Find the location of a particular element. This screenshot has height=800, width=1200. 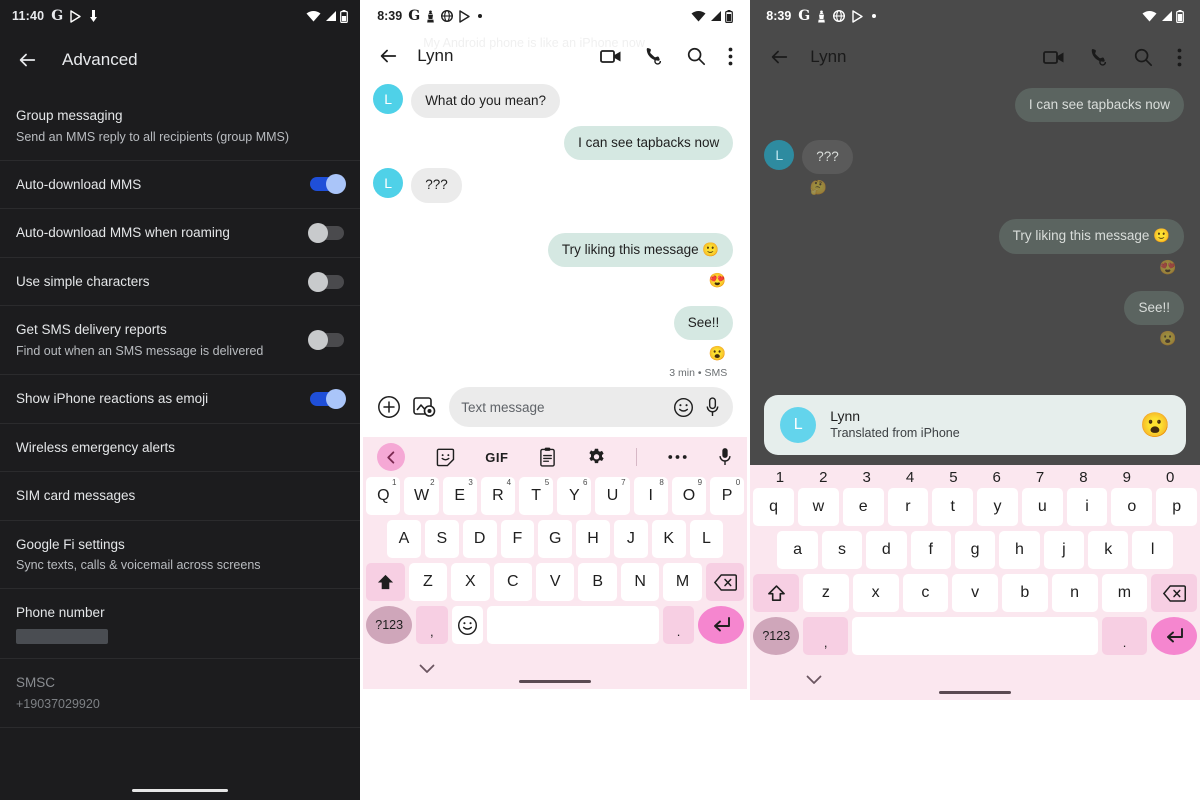

emoji-key is located at coordinates (467, 625).